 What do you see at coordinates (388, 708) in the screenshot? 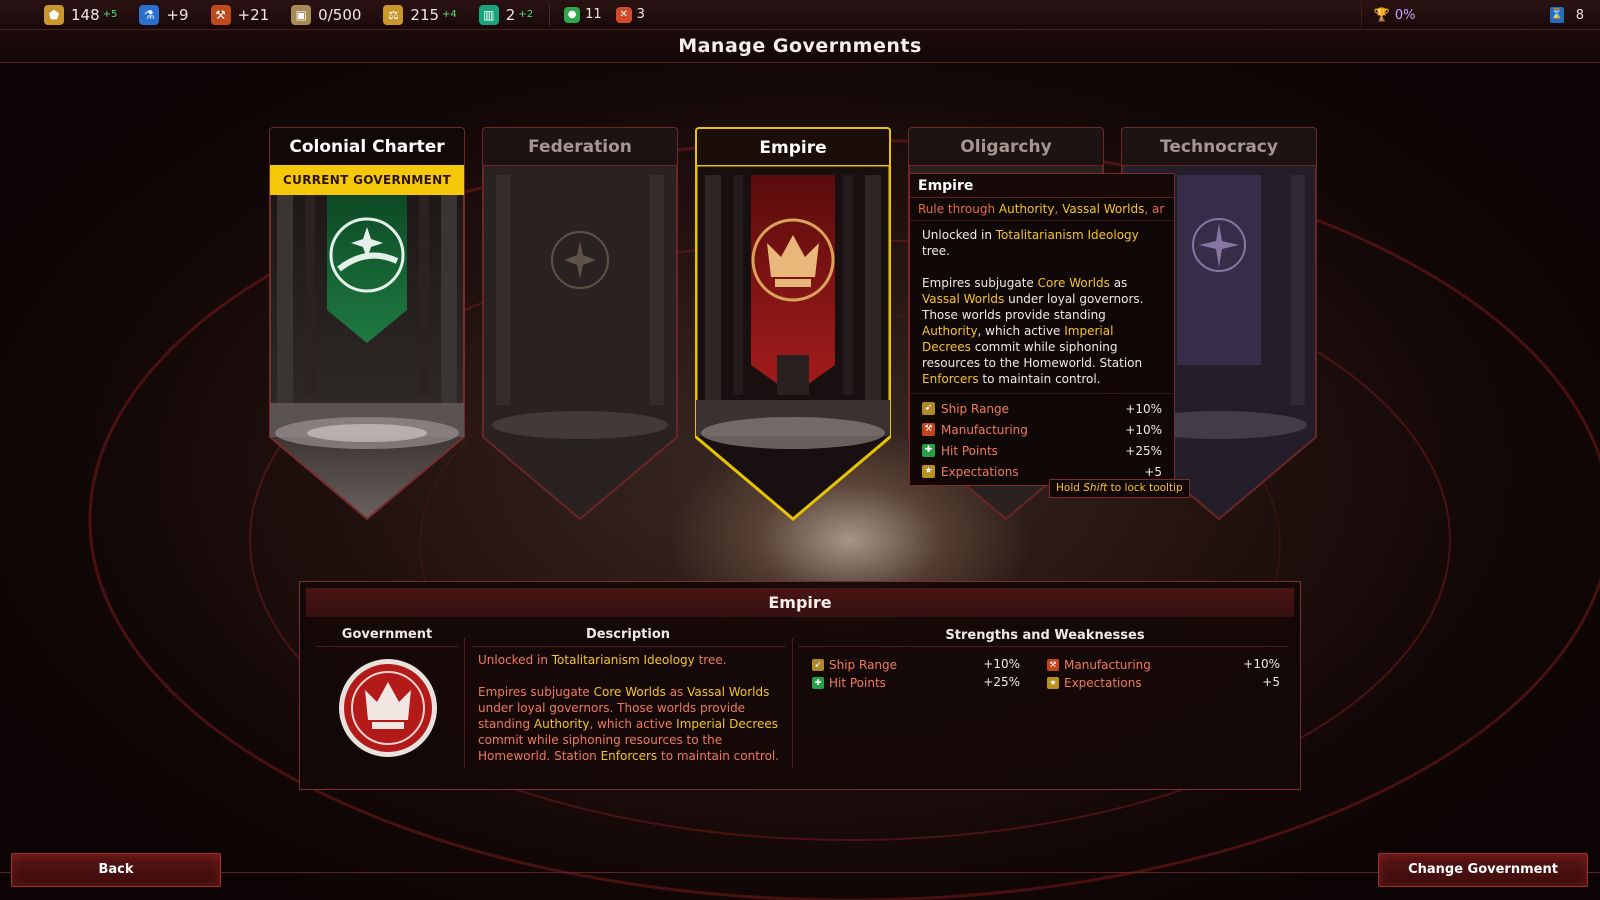
I see `crown-icon` at bounding box center [388, 708].